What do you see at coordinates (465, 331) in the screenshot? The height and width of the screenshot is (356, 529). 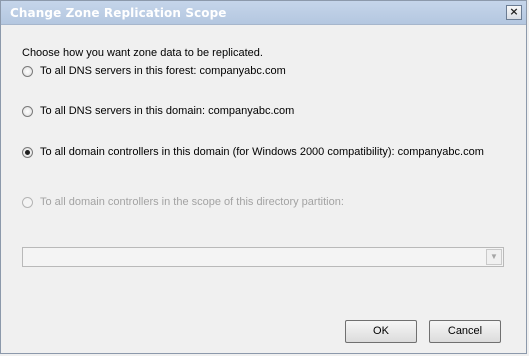 I see `cancel-button: Cancel` at bounding box center [465, 331].